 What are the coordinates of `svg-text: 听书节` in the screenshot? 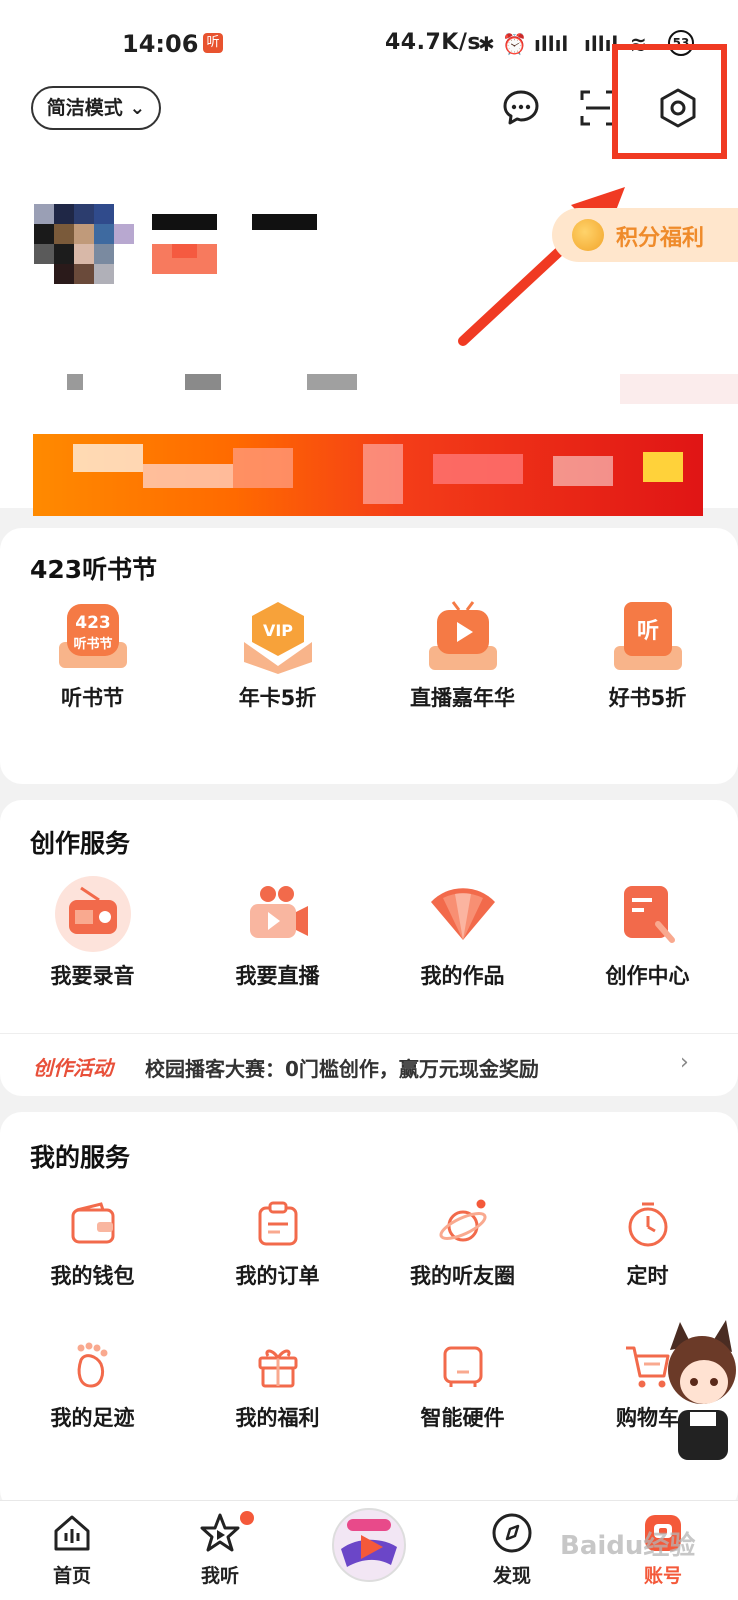 It's located at (92, 644).